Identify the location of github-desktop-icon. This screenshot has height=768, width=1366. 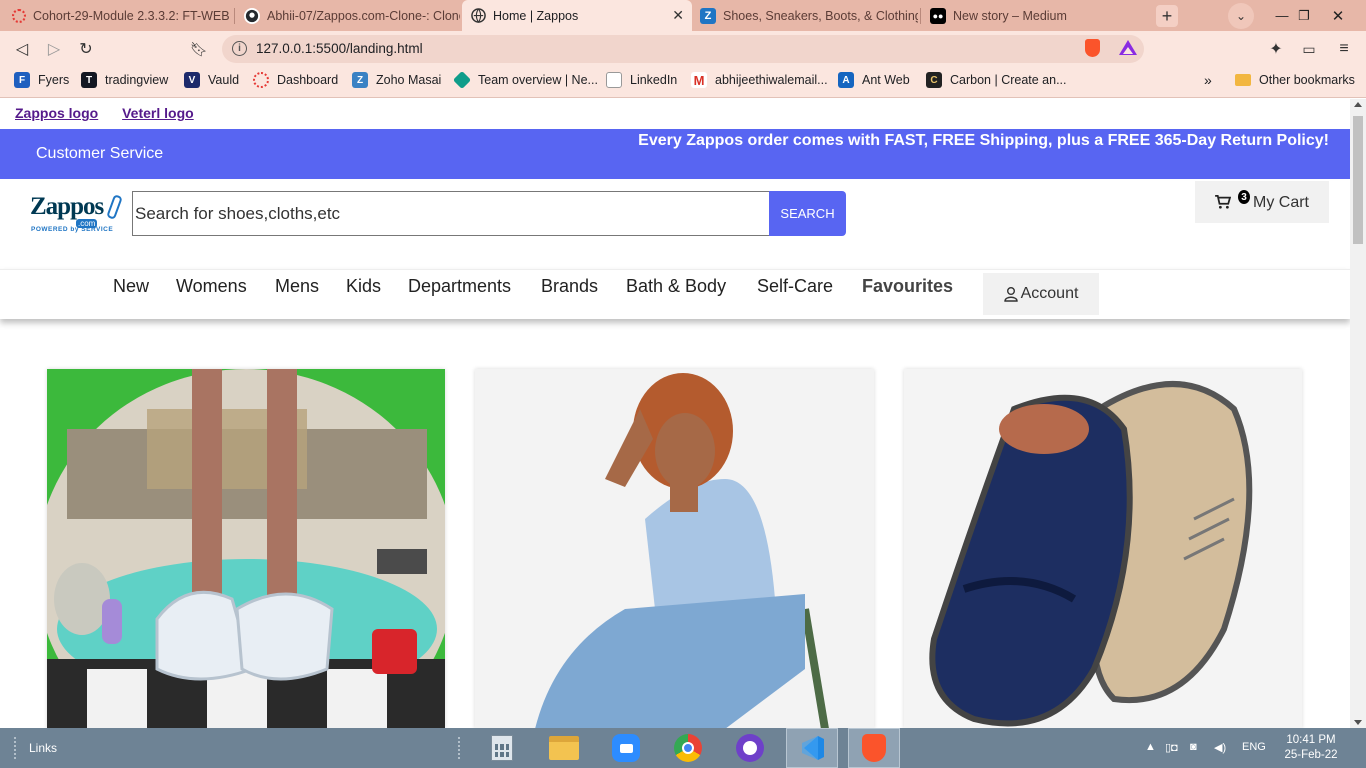
(750, 748).